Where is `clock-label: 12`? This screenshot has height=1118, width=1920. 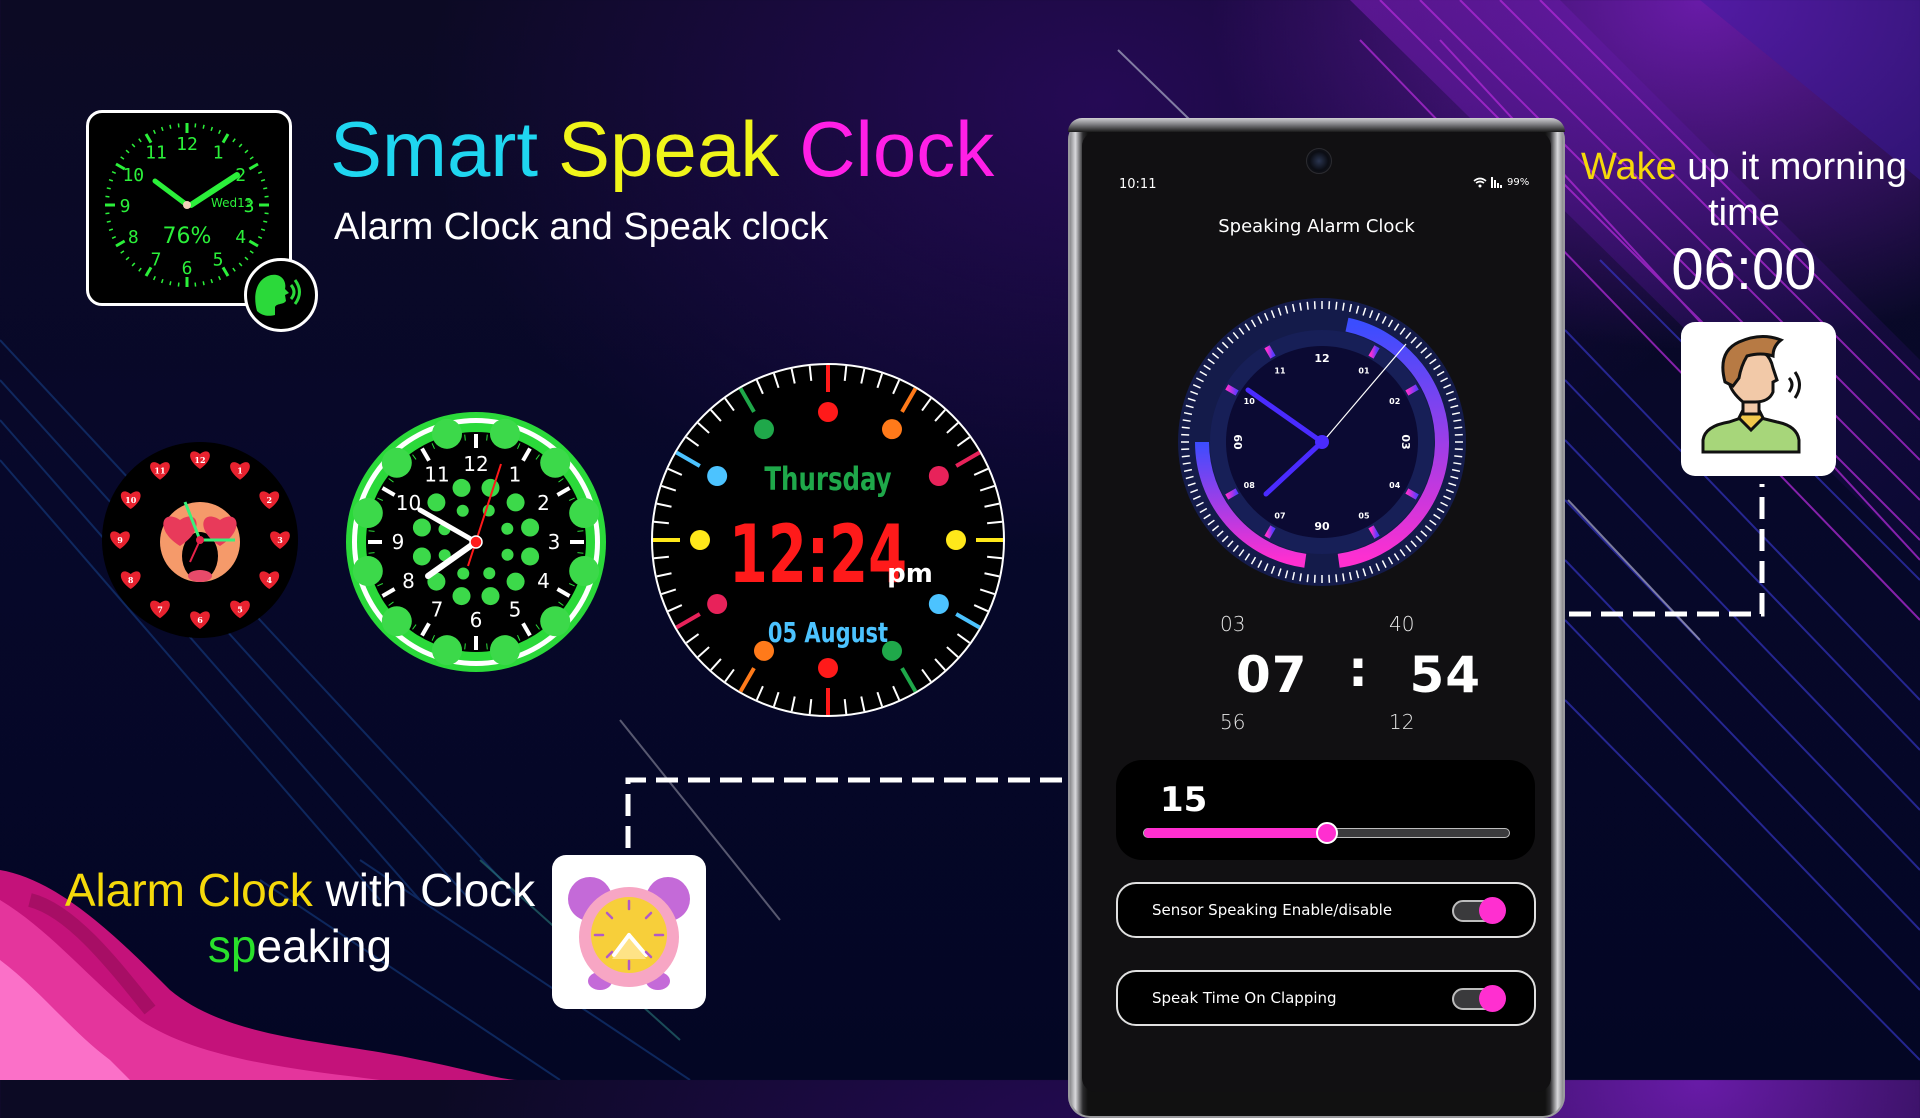
clock-label: 12 is located at coordinates (1321, 358).